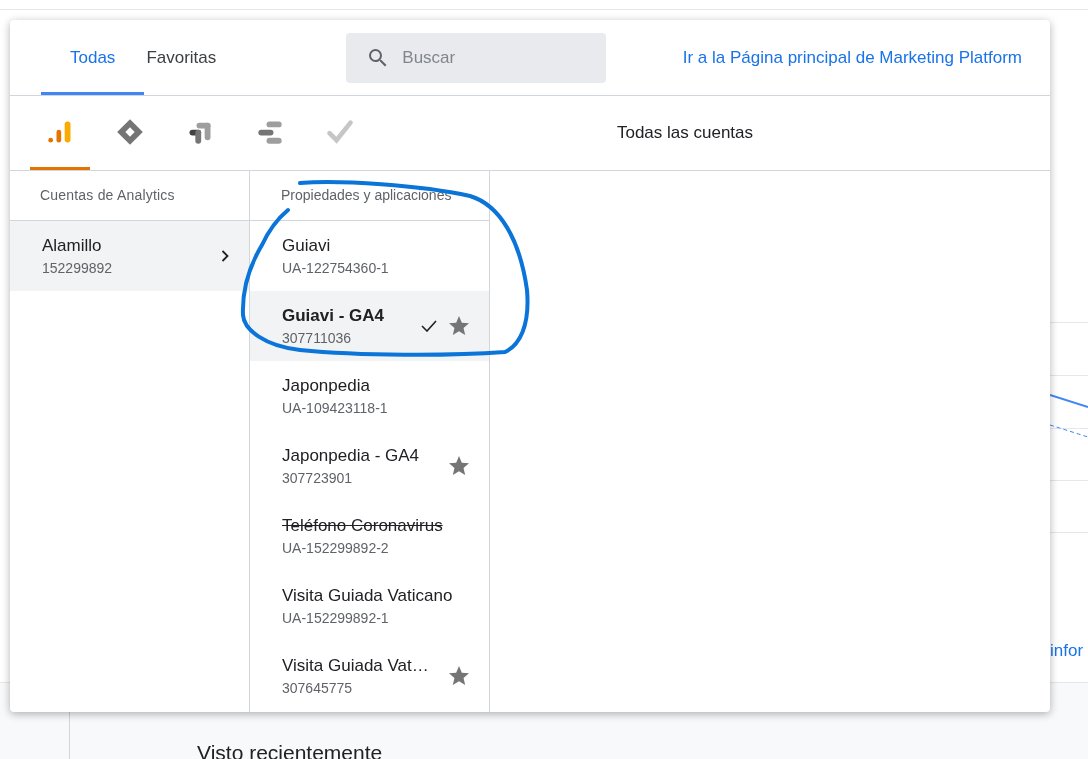 The image size is (1088, 759). I want to click on property-name: Japonpedia - GA4, so click(351, 455).